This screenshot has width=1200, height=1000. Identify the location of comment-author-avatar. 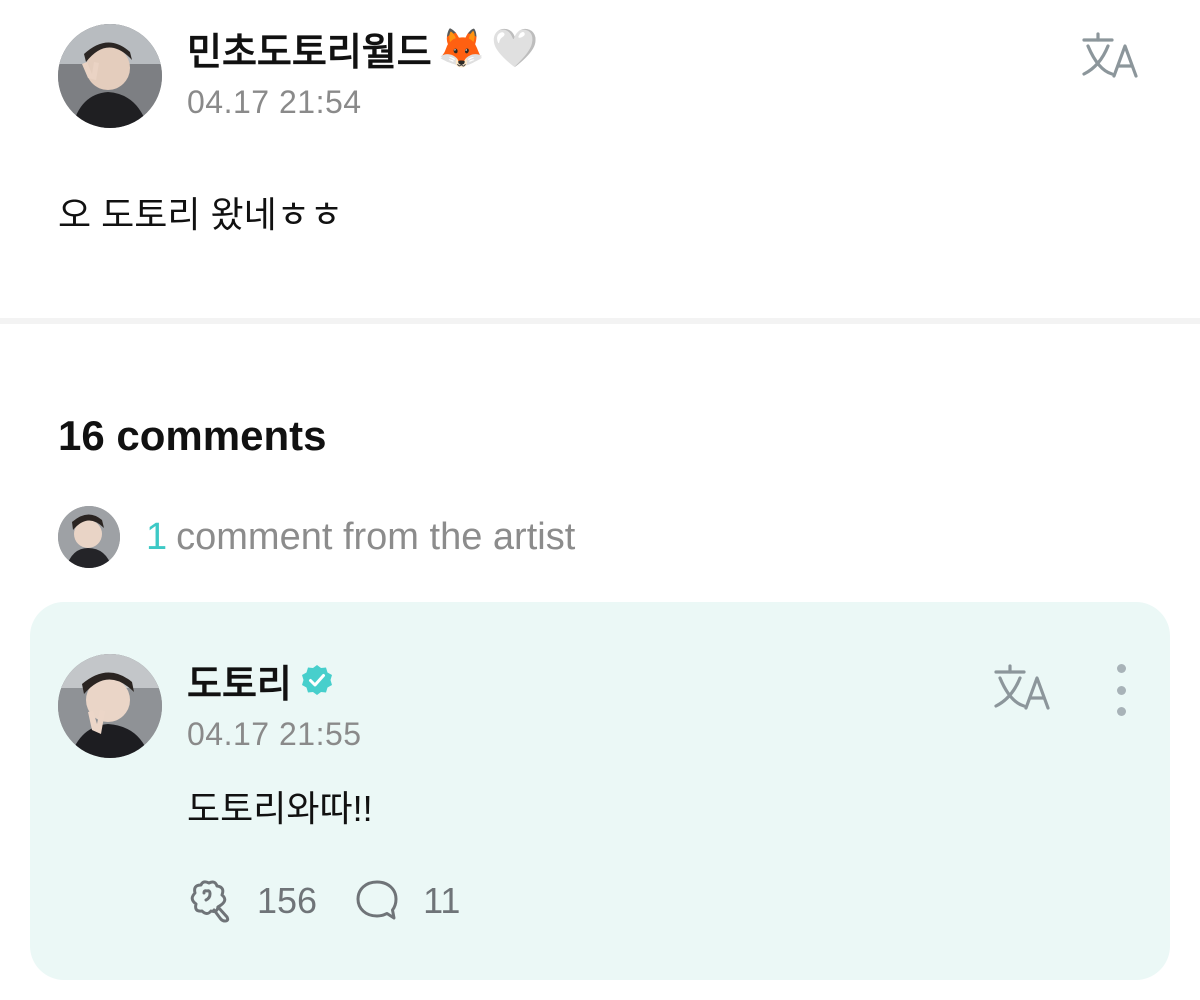
(110, 706).